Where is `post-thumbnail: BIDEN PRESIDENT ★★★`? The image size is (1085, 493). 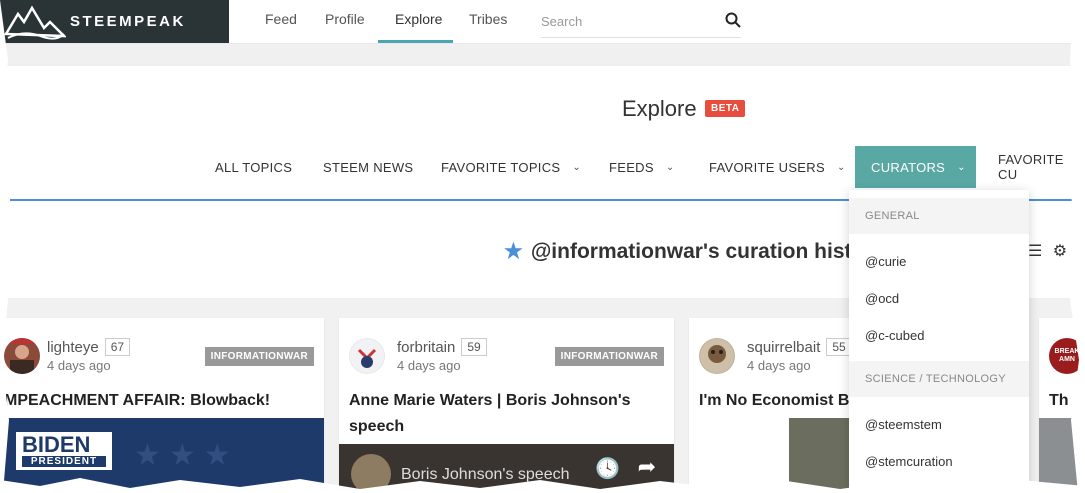 post-thumbnail: BIDEN PRESIDENT ★★★ is located at coordinates (162, 455).